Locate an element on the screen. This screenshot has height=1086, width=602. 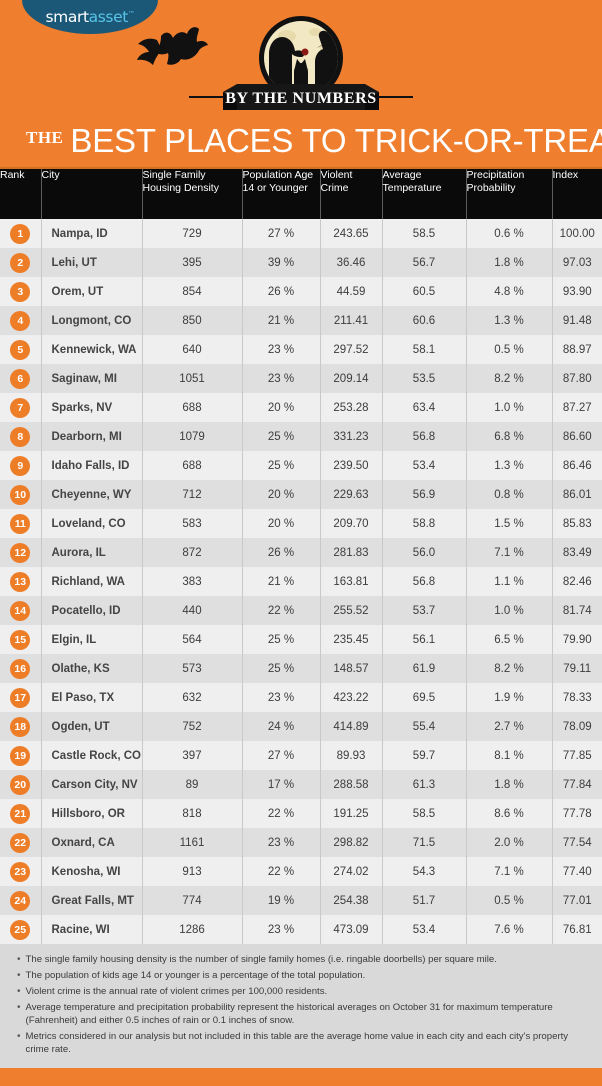
violent-crime-cell: 229.63 is located at coordinates (351, 494).